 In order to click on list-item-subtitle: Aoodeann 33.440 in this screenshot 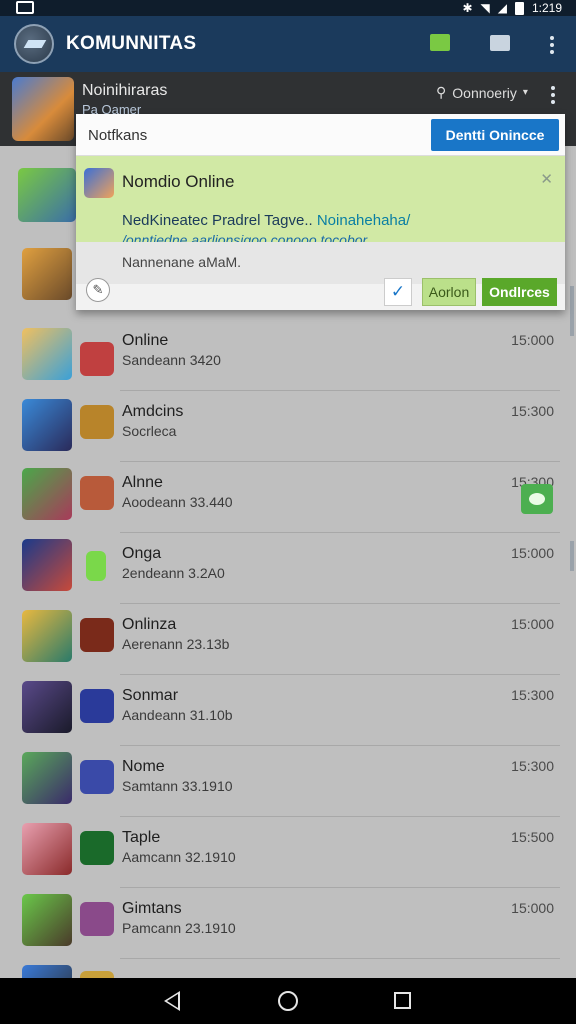, I will do `click(177, 502)`.